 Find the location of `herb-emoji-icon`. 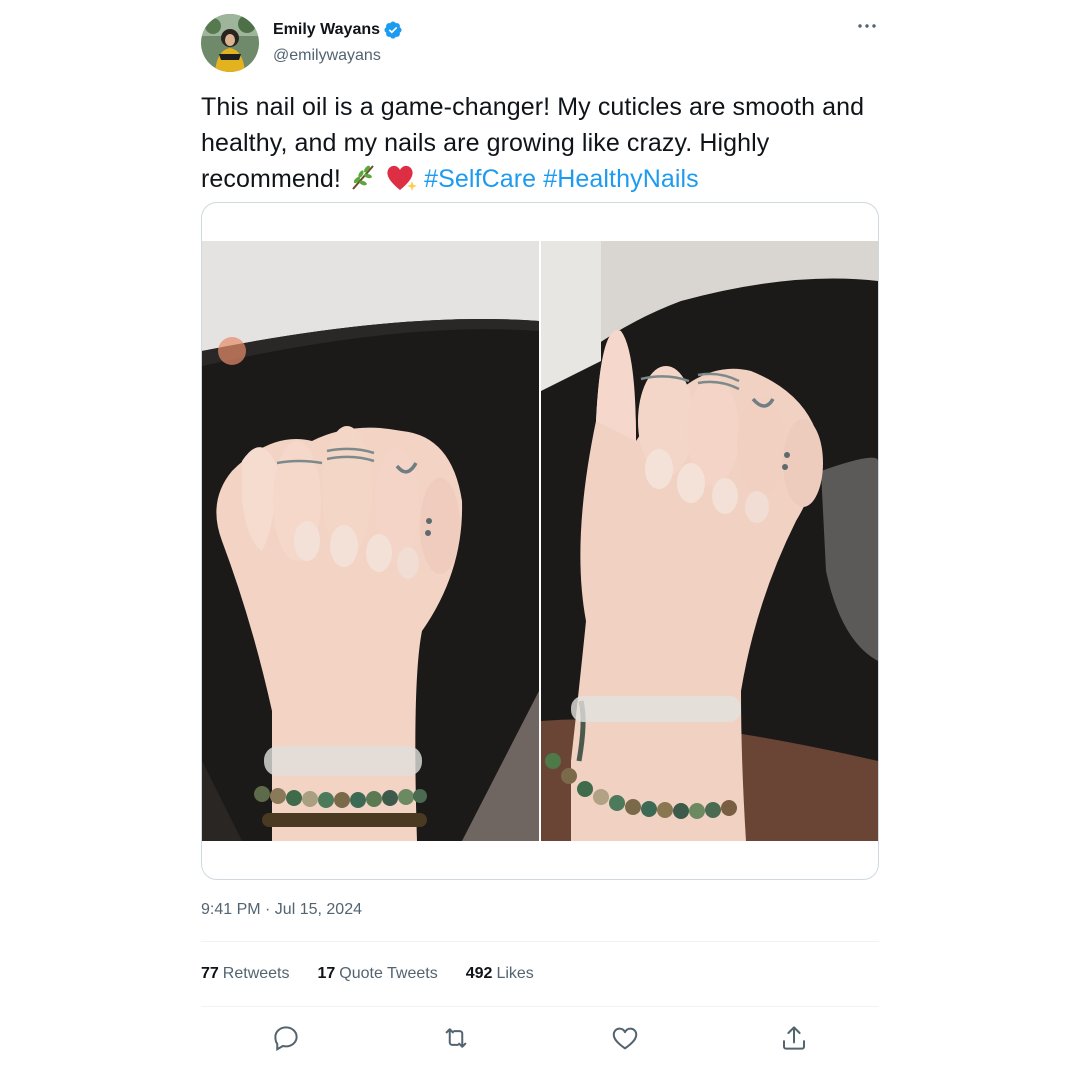

herb-emoji-icon is located at coordinates (363, 177).